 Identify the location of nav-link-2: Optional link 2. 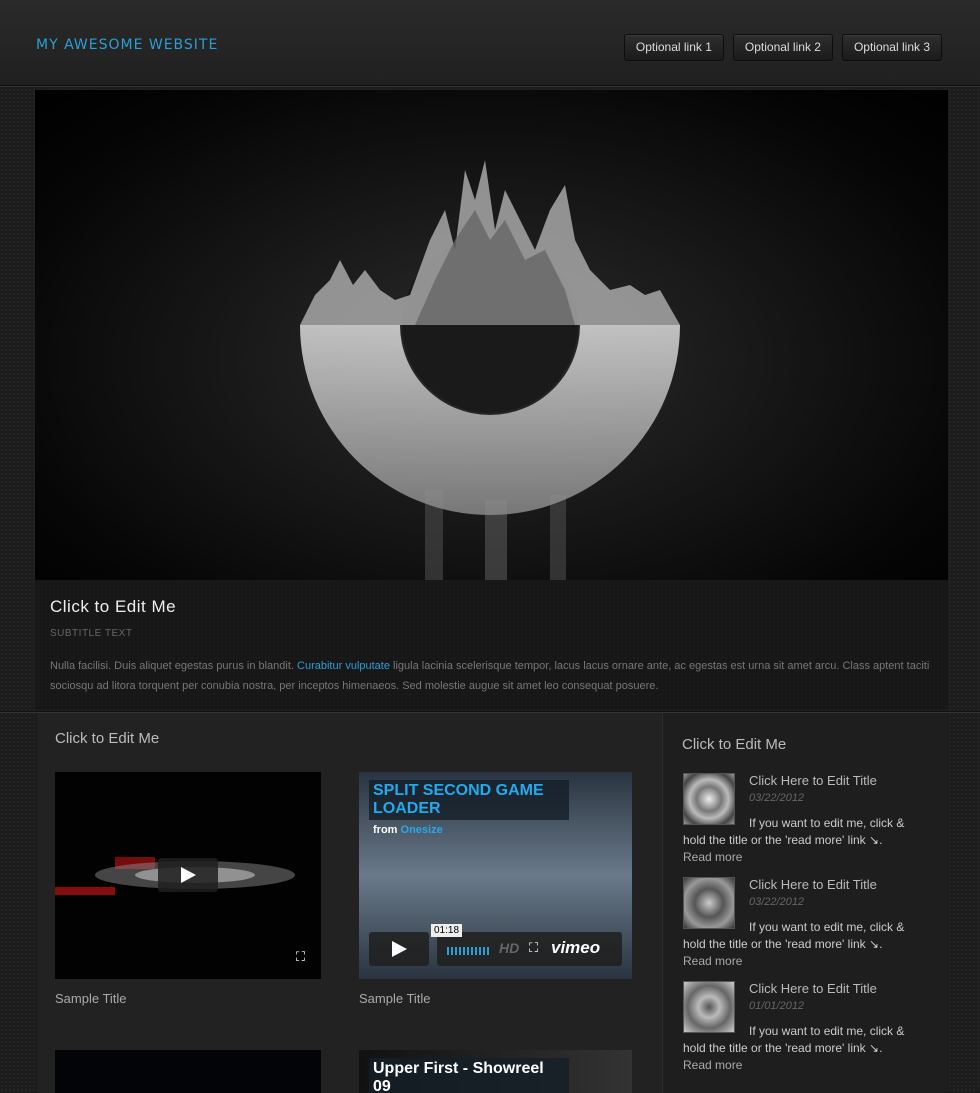
(782, 47).